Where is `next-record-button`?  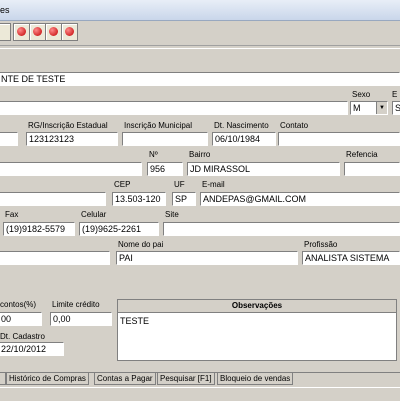 next-record-button is located at coordinates (53, 32).